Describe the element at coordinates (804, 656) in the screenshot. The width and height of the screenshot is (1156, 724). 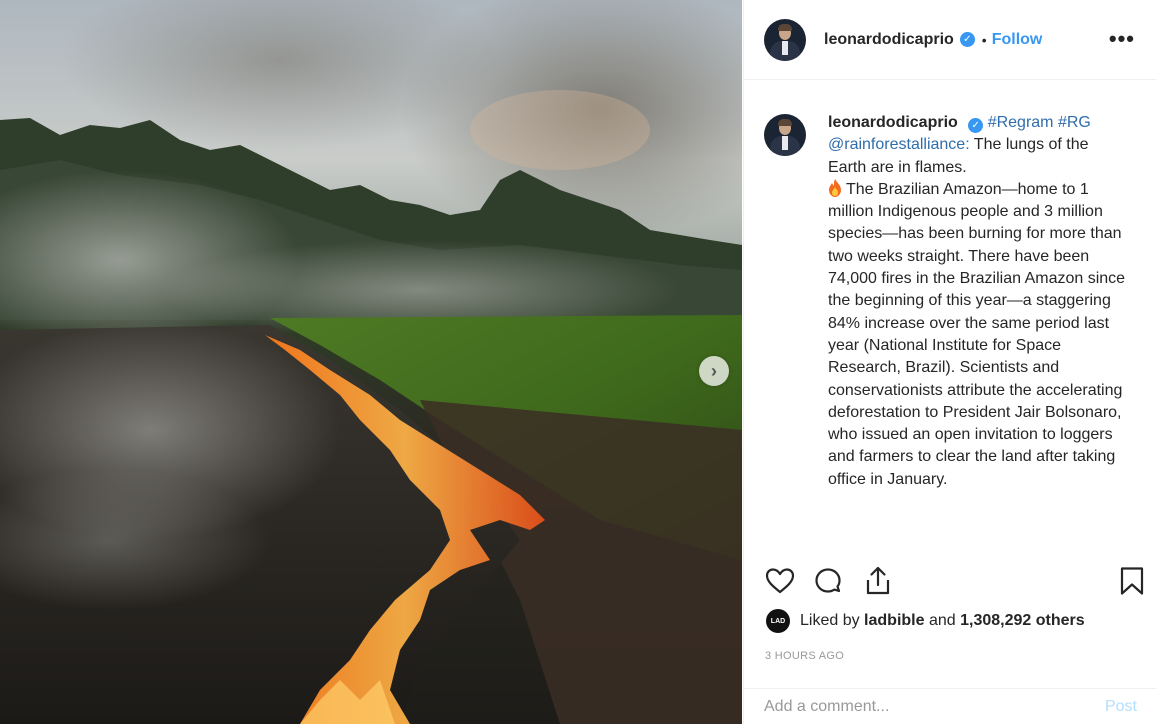
I see `post-timestamp: 3 HOURS AGO` at that location.